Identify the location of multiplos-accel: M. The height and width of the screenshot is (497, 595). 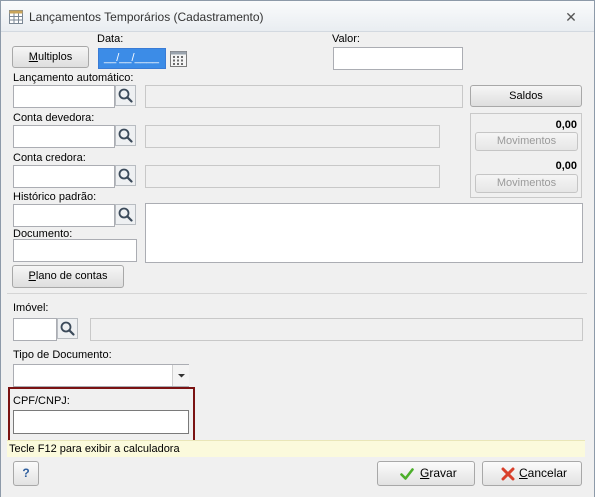
(33, 57).